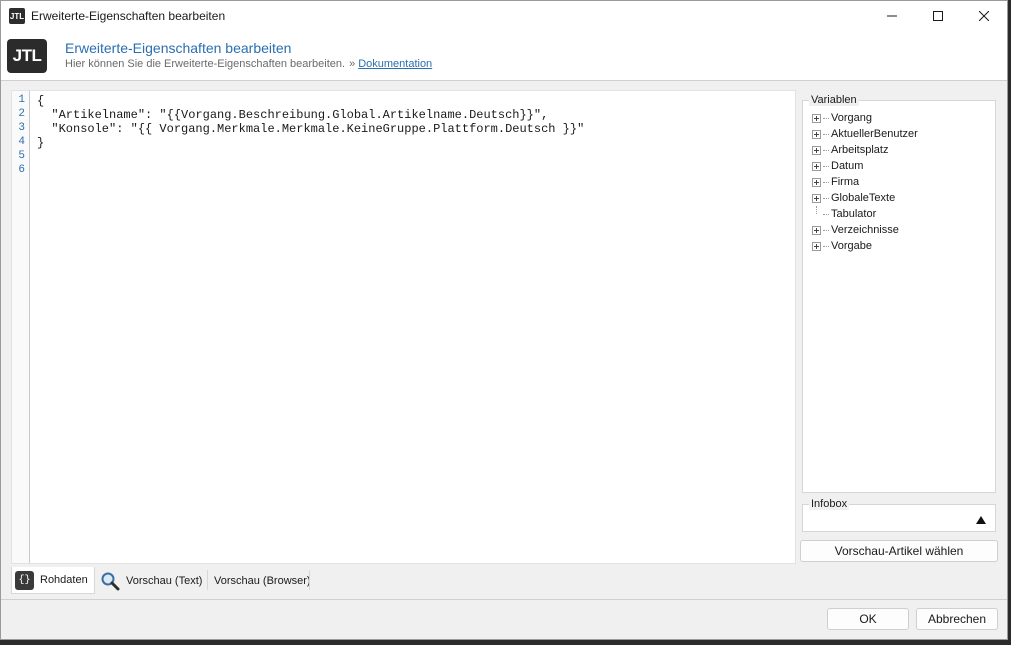  I want to click on maximize-icon, so click(938, 16).